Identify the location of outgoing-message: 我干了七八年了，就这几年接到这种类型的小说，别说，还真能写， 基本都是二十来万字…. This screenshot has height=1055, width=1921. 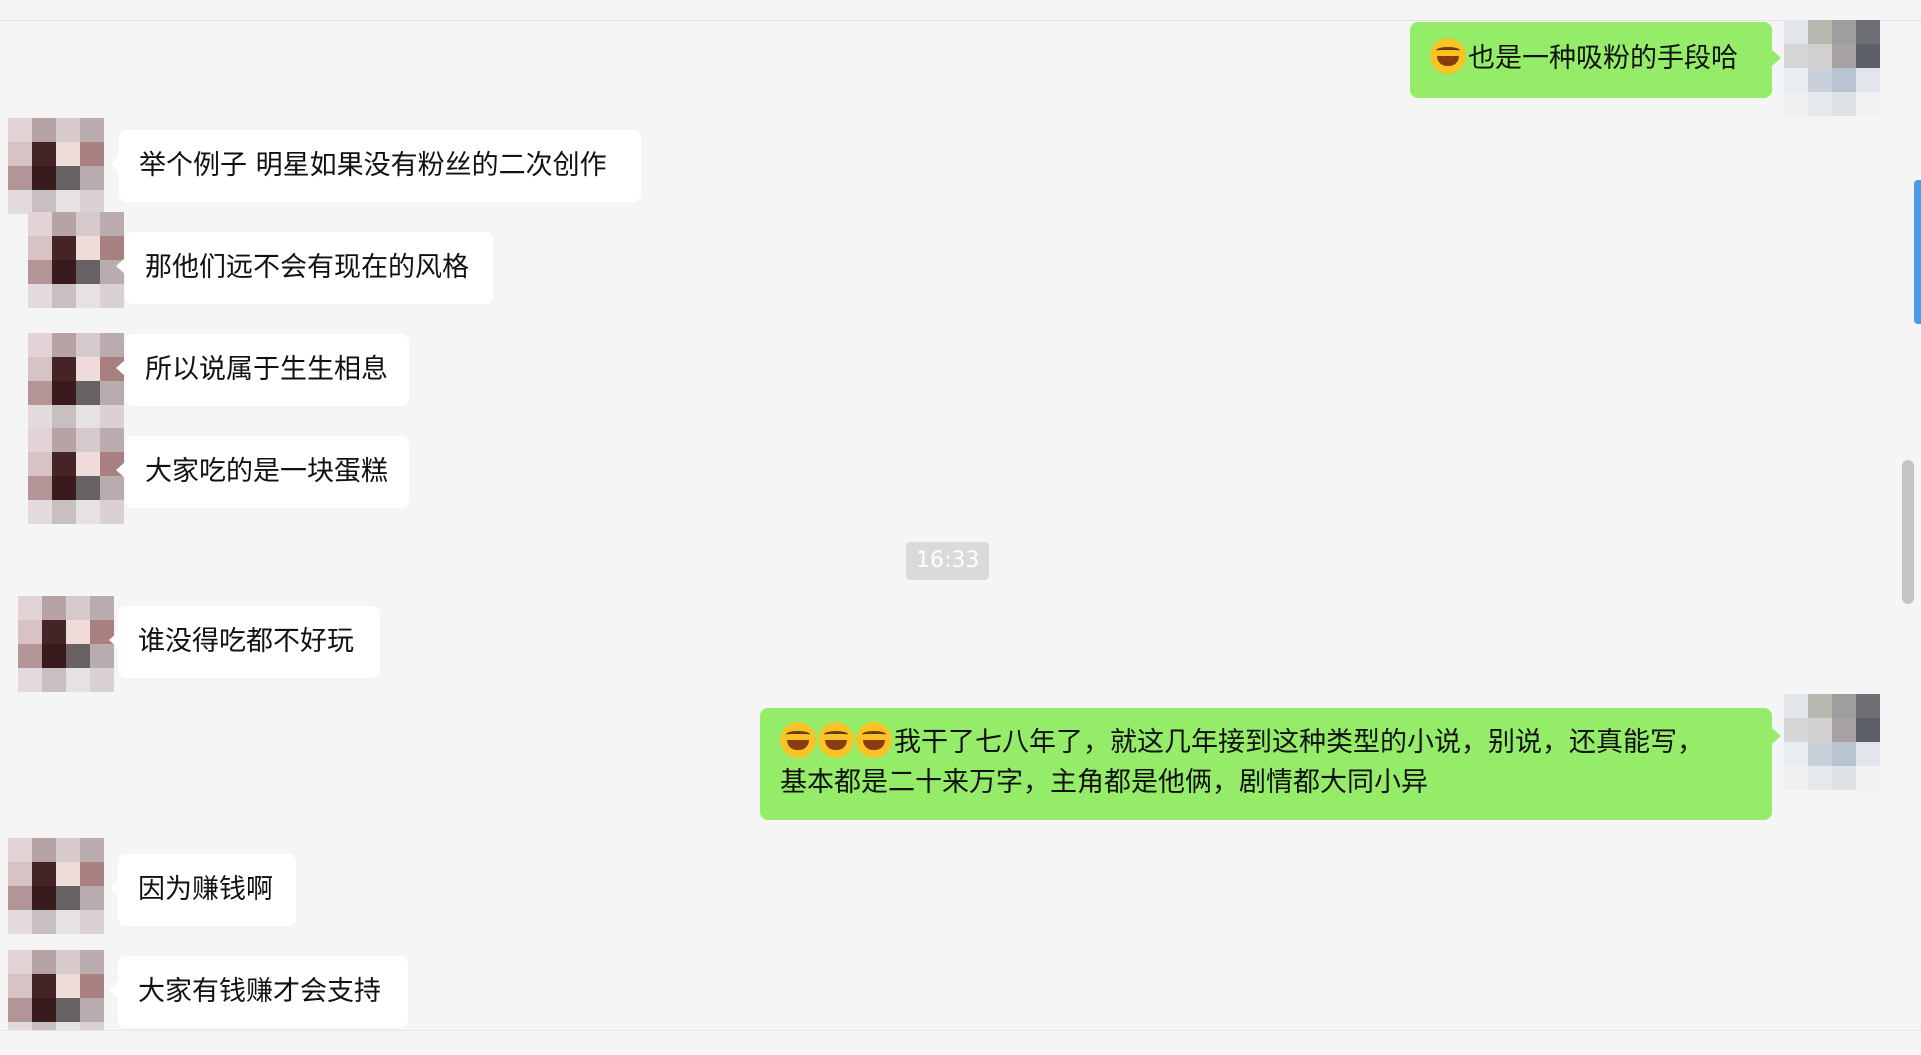
(1266, 764).